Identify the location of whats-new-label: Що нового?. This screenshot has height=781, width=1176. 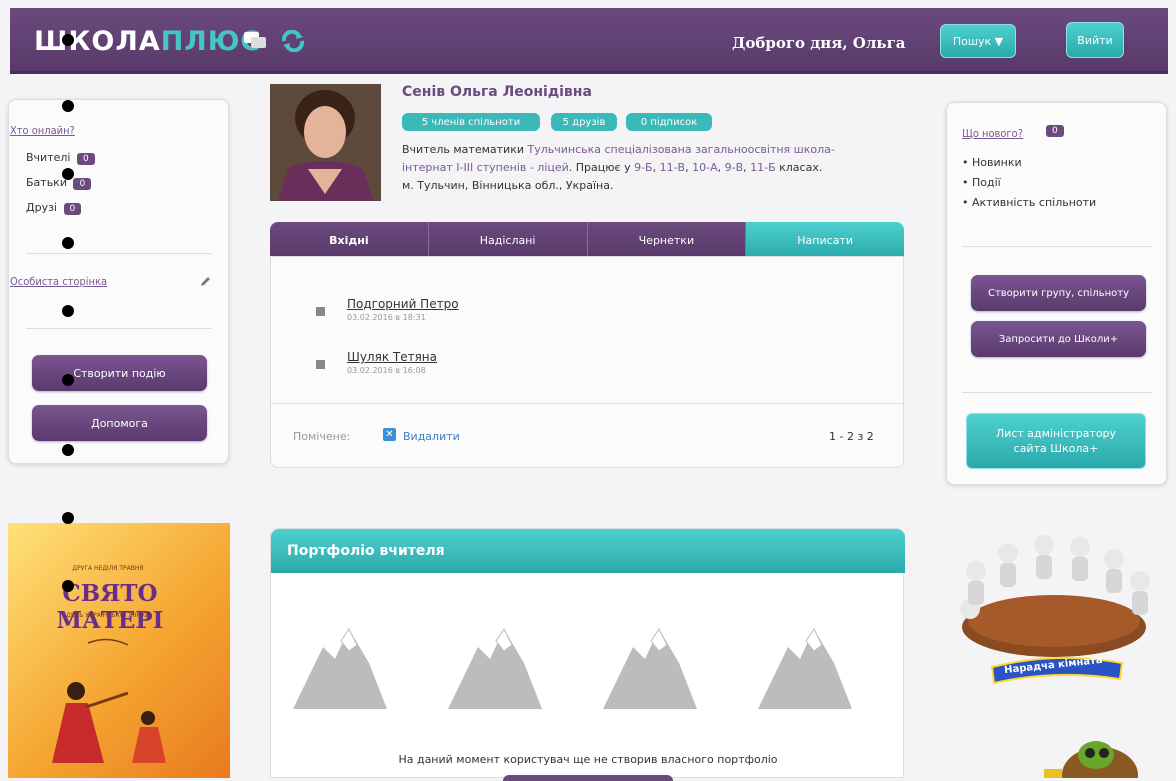
(992, 133).